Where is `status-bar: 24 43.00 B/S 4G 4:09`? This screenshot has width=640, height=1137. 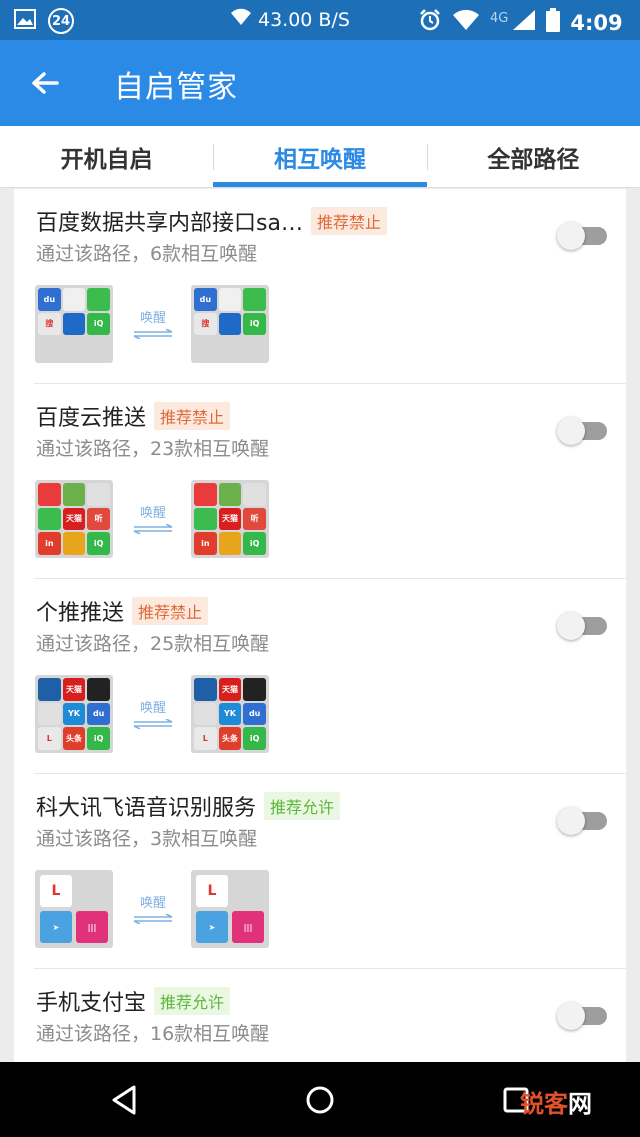 status-bar: 24 43.00 B/S 4G 4:09 is located at coordinates (320, 20).